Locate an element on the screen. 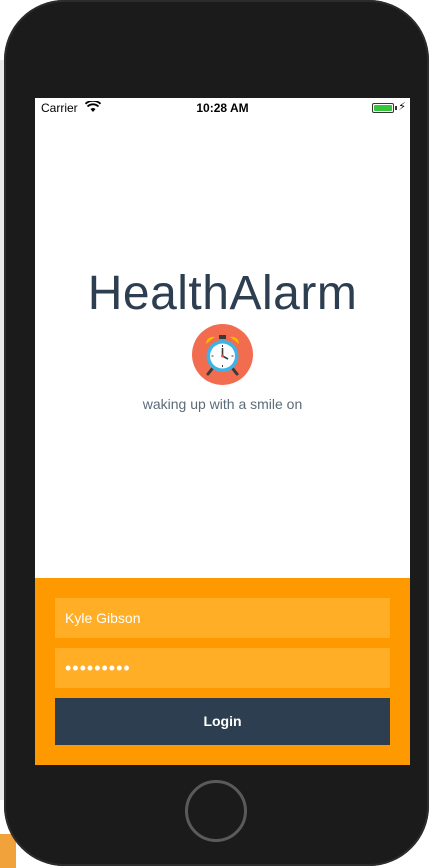 This screenshot has width=433, height=868. alarm-clock-icon is located at coordinates (222, 355).